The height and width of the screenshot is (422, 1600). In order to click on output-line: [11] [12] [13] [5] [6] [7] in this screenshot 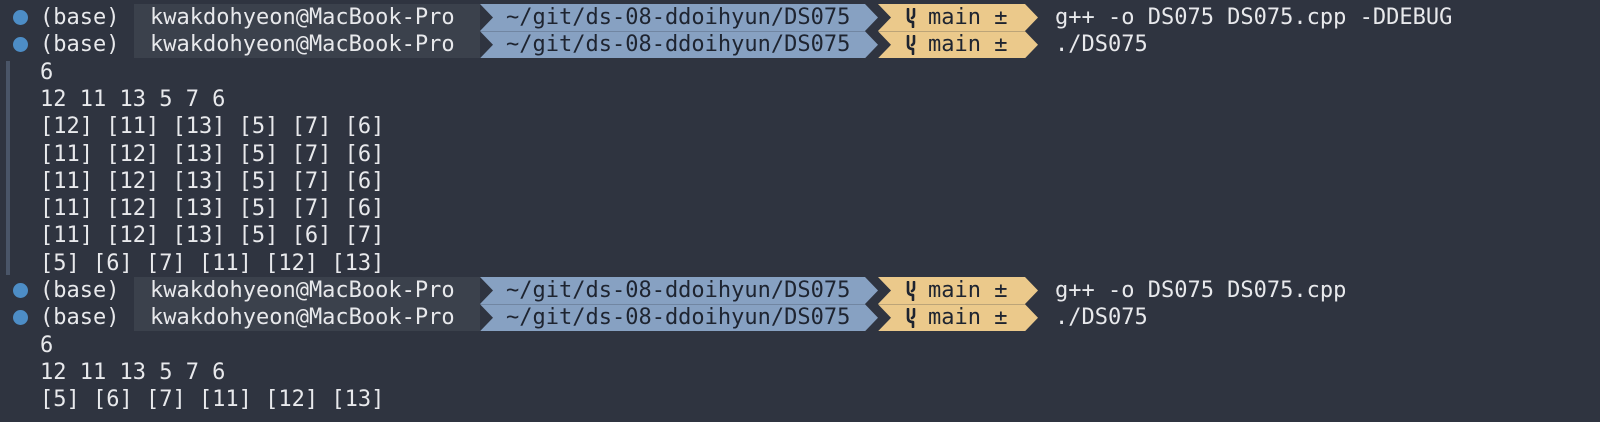, I will do `click(212, 236)`.